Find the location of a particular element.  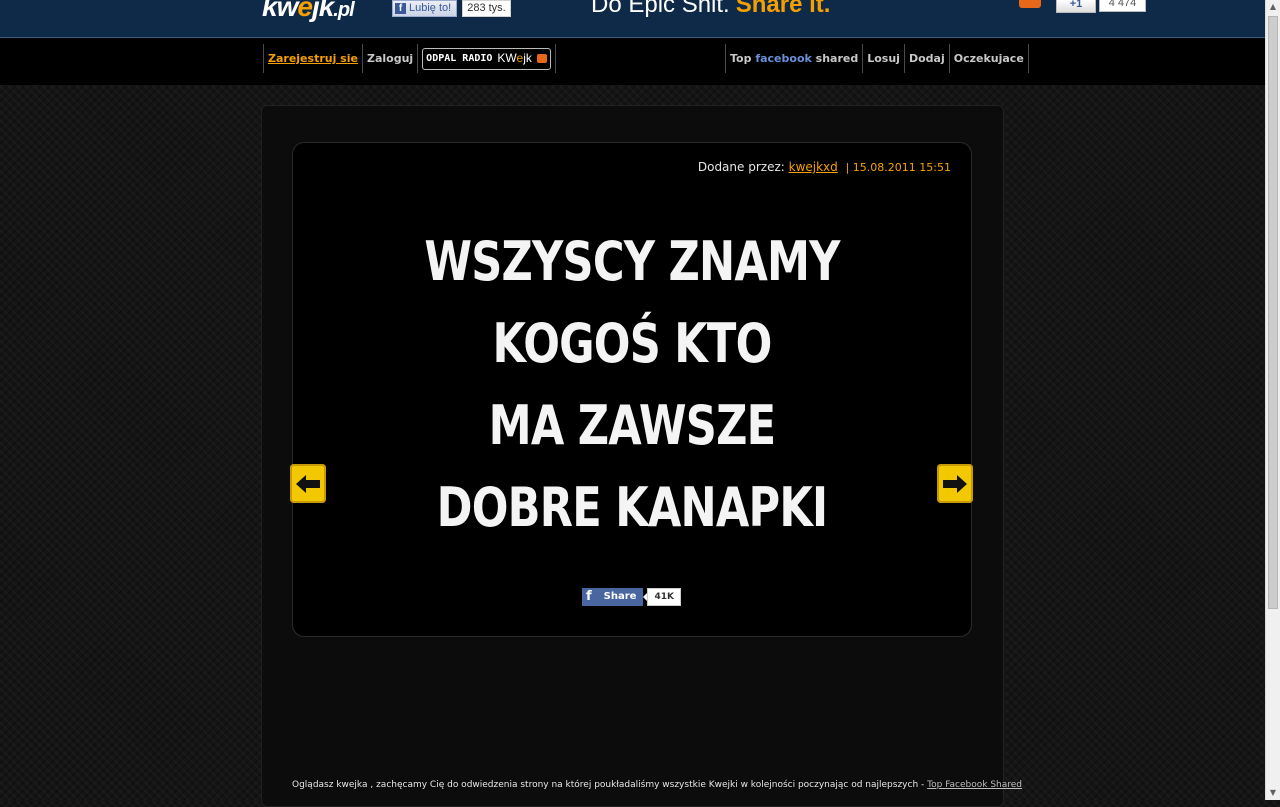

previous-post-button is located at coordinates (308, 483).